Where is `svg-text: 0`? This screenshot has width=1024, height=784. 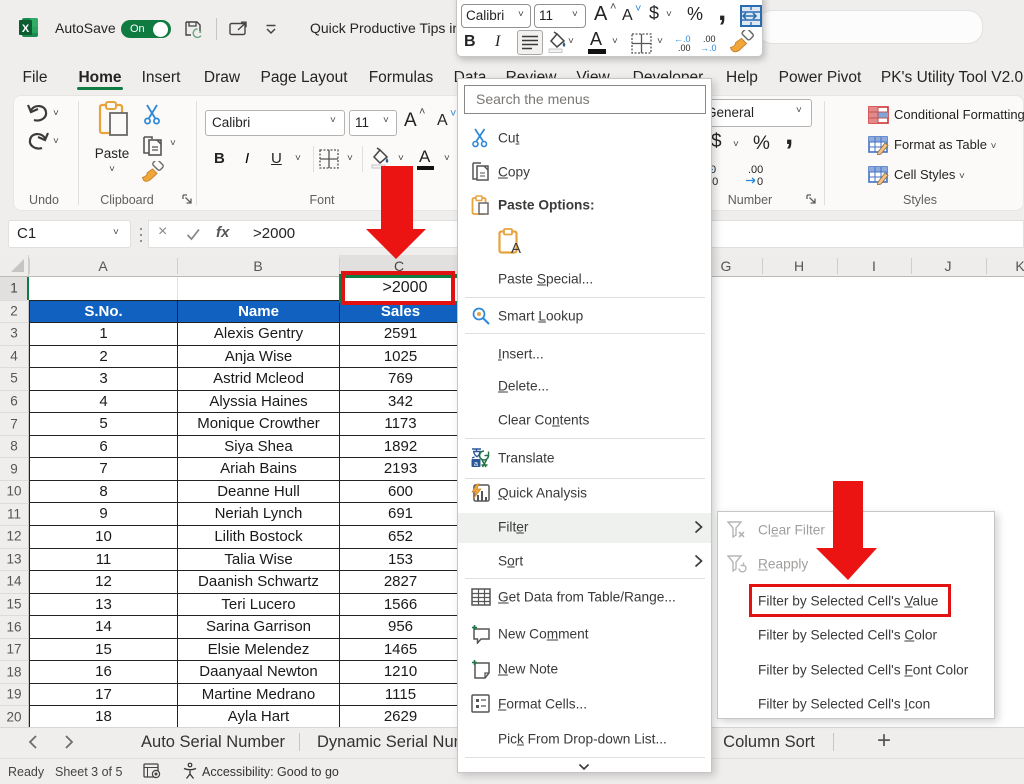
svg-text: 0 is located at coordinates (760, 181).